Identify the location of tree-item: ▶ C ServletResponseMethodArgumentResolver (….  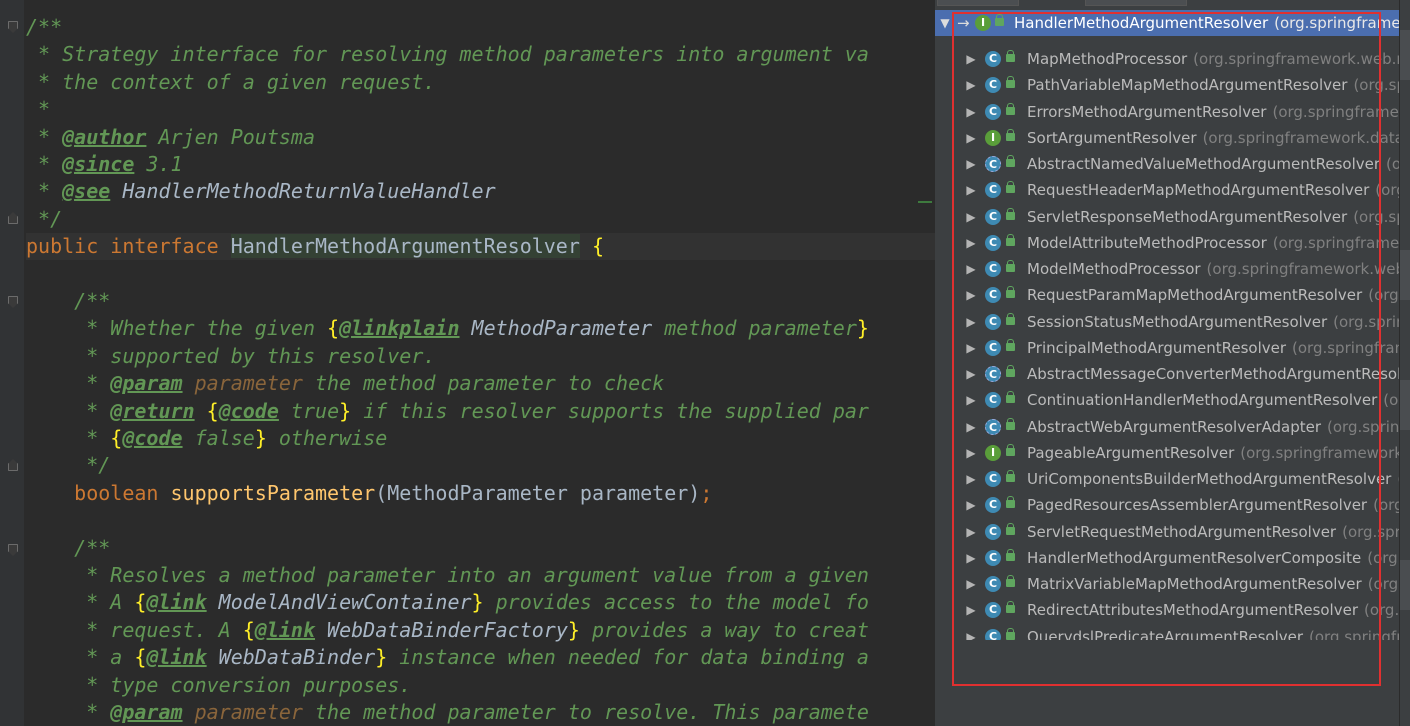
(1167, 217).